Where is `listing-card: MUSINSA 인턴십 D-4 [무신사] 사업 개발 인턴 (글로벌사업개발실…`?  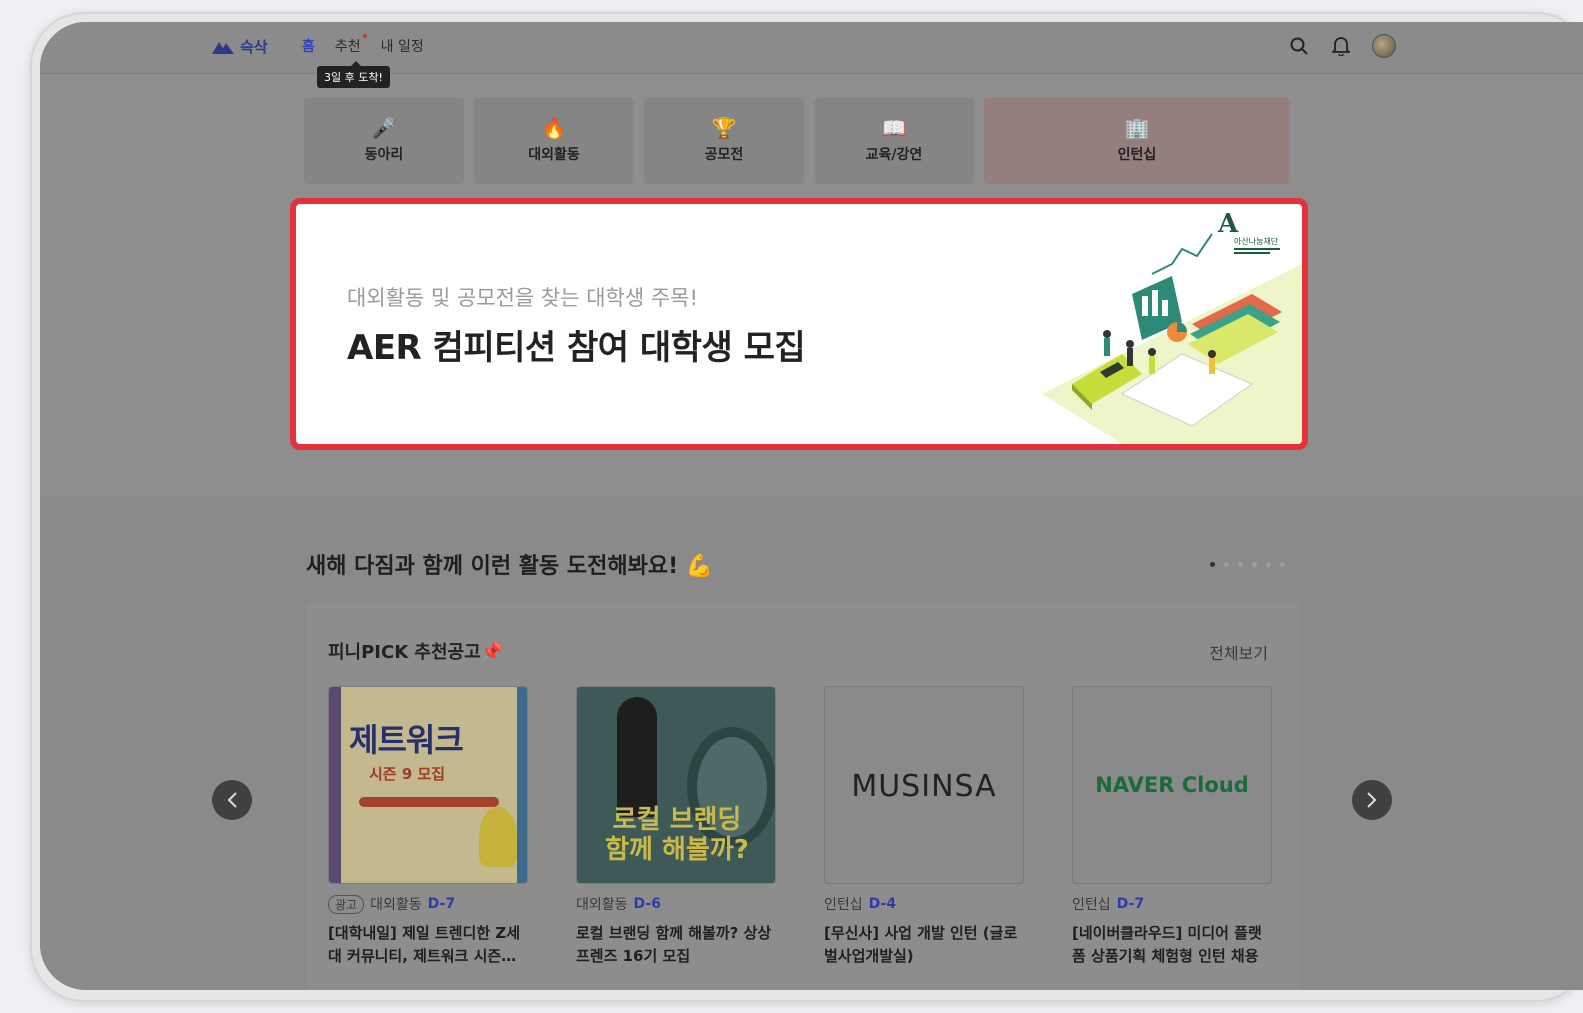 listing-card: MUSINSA 인턴십 D-4 [무신사] 사업 개발 인턴 (글로벌사업개발실… is located at coordinates (924, 827).